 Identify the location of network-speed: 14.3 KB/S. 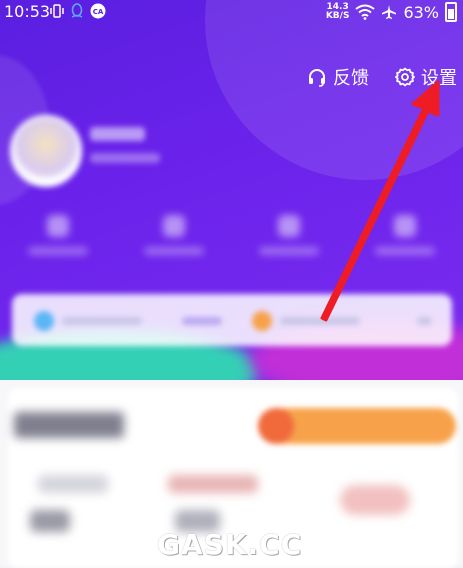
(337, 11).